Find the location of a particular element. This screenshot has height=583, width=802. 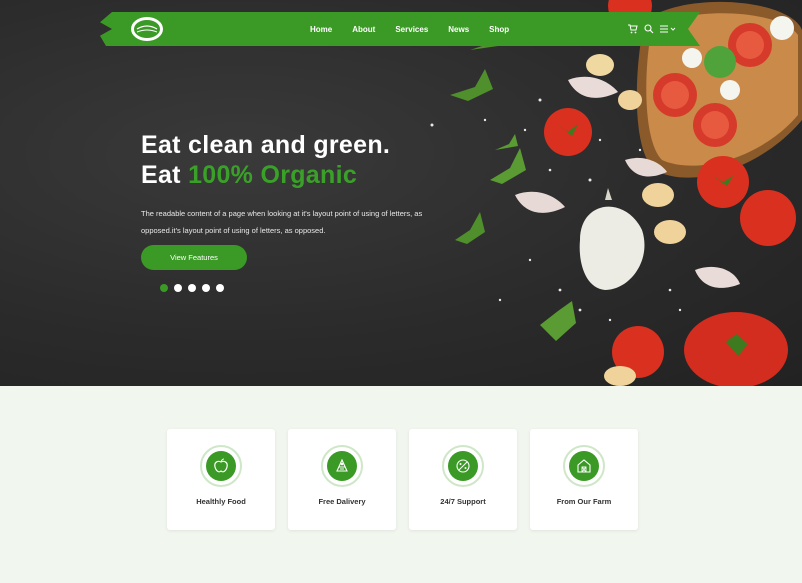

nav-services: Services is located at coordinates (411, 29).